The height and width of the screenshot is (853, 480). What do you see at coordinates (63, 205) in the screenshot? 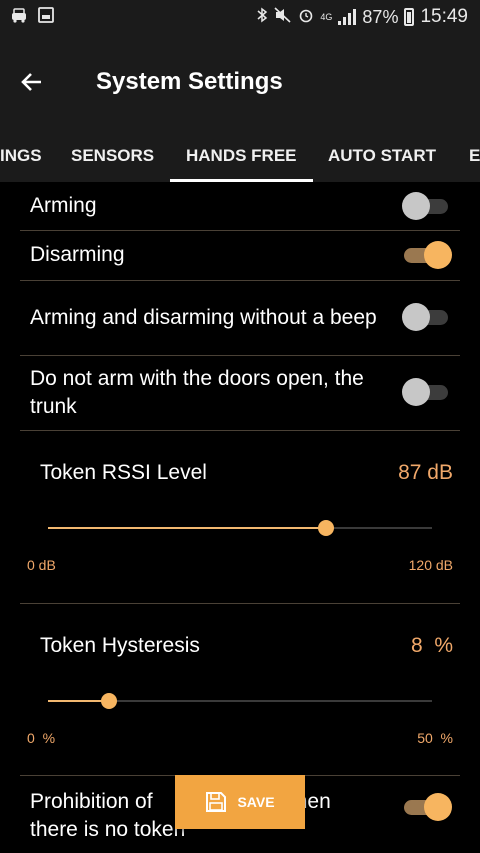
I see `setting-label: Arming` at bounding box center [63, 205].